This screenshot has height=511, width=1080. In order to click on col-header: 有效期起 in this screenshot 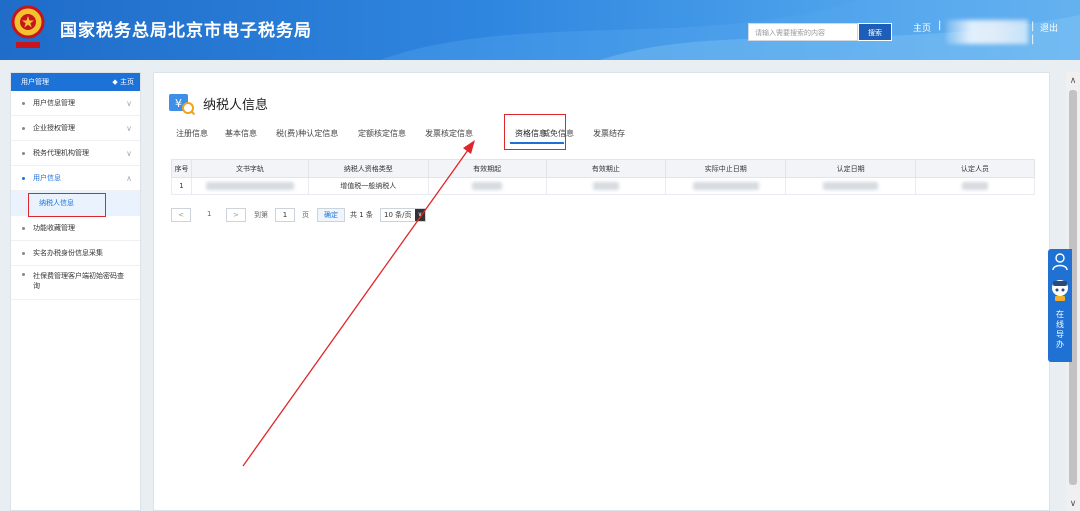, I will do `click(487, 168)`.